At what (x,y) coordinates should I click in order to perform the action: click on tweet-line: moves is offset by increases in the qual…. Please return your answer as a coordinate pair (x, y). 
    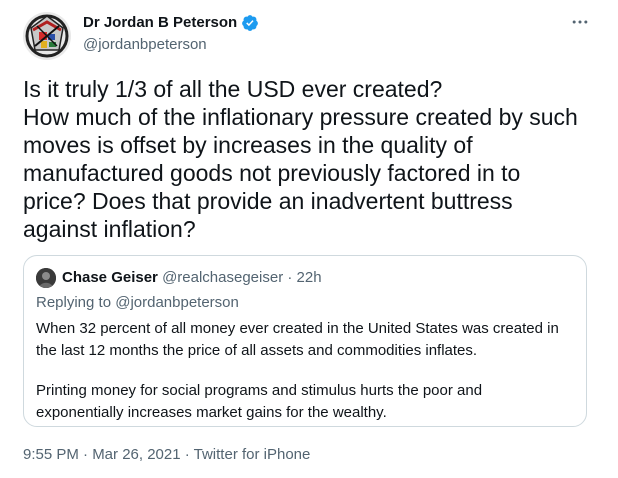
    Looking at the image, I should click on (248, 145).